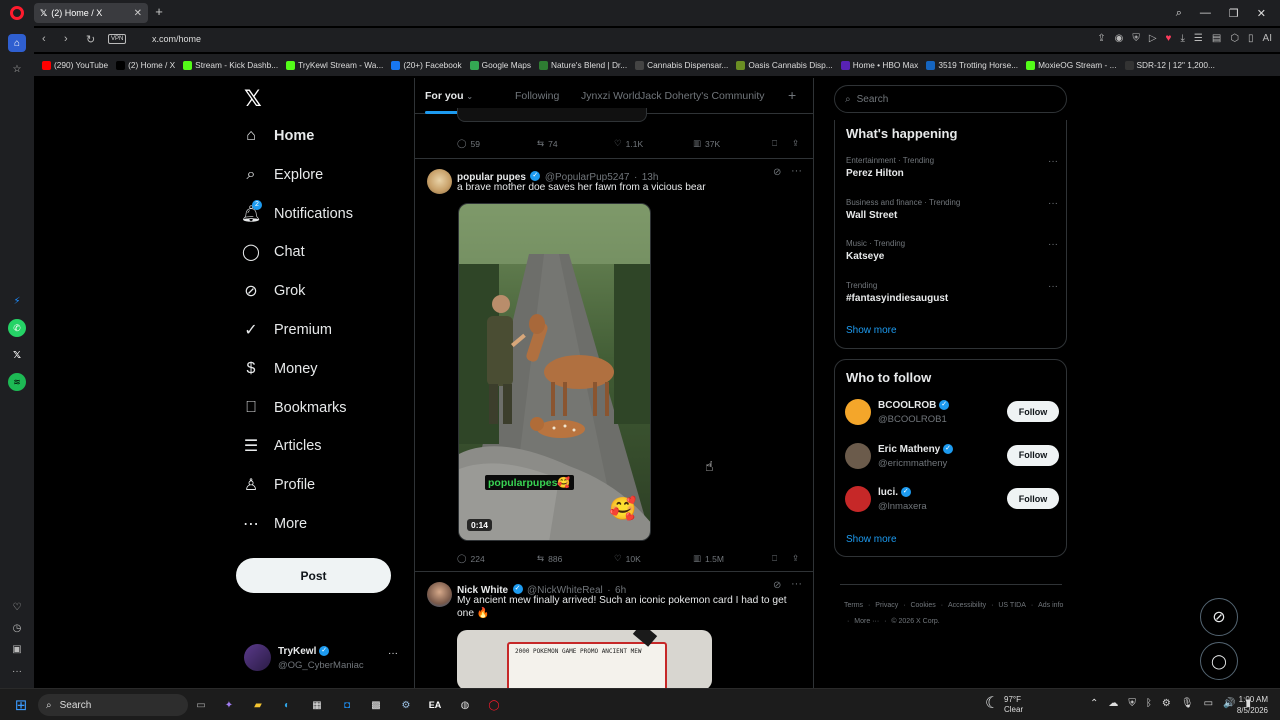 This screenshot has width=1280, height=720. What do you see at coordinates (17, 43) in the screenshot?
I see `home-sidebar-icon: ⌂` at bounding box center [17, 43].